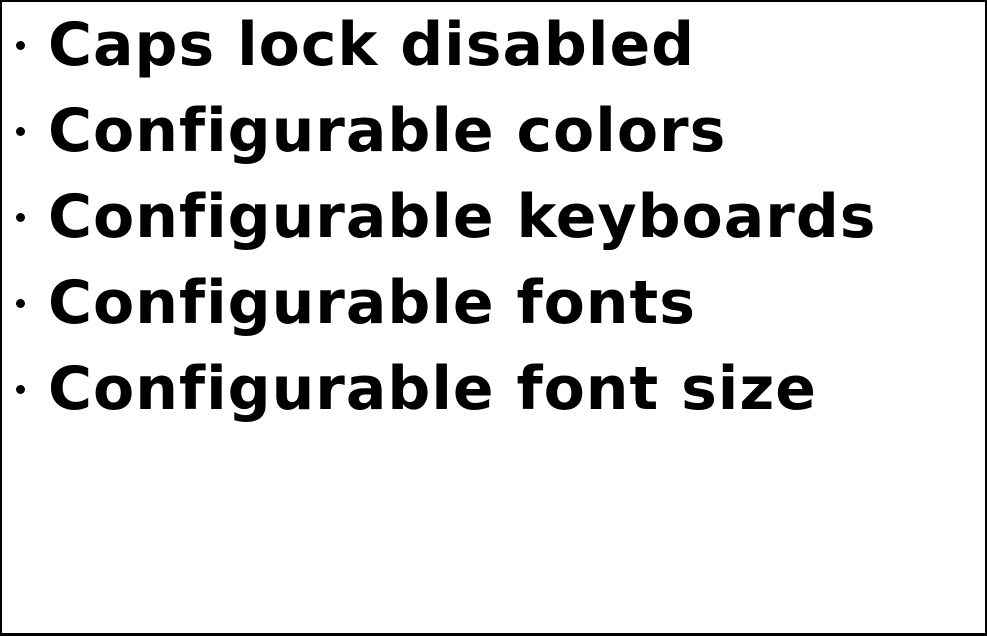 The image size is (987, 636). Describe the element at coordinates (372, 303) in the screenshot. I see `feature-label: Configurable fonts` at that location.